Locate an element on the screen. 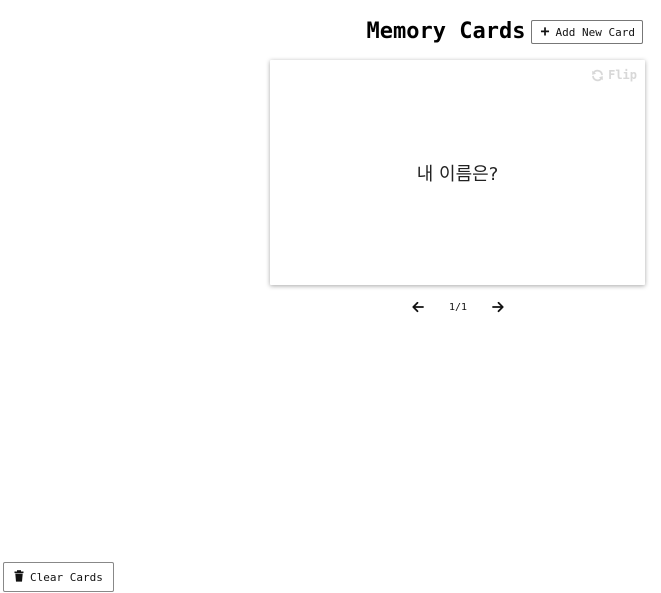  previous-card-button is located at coordinates (418, 307).